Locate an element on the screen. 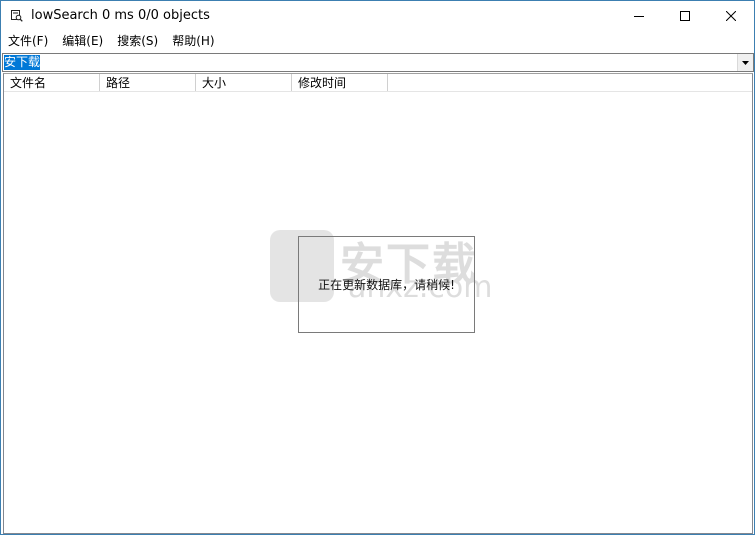  dropdown-button is located at coordinates (745, 62).